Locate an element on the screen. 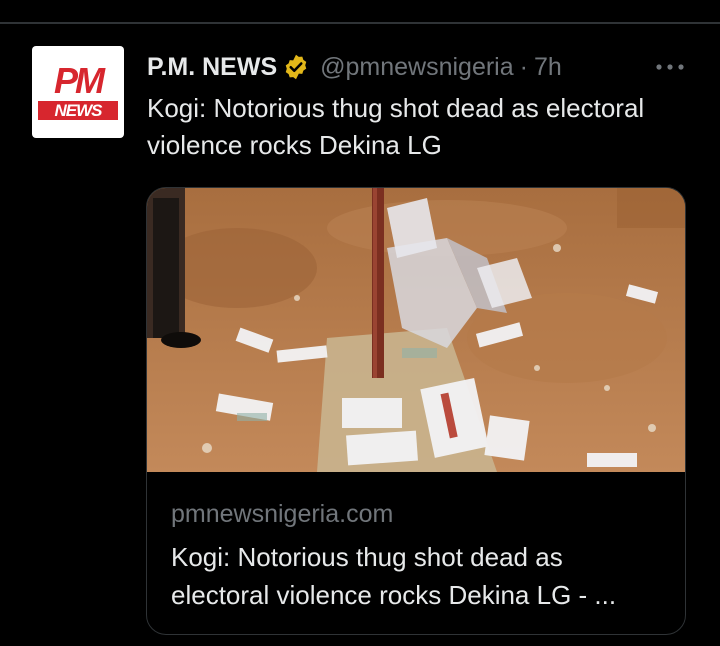 Image resolution: width=720 pixels, height=646 pixels. verified-badge-icon is located at coordinates (296, 67).